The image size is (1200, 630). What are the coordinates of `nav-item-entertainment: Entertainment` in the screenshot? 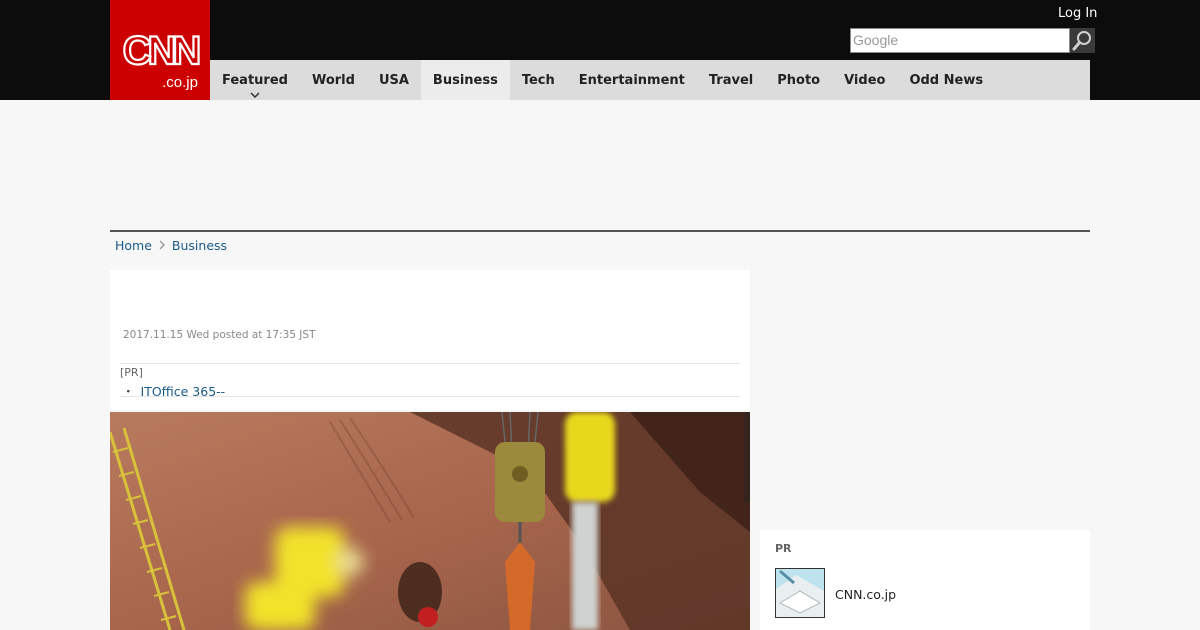 It's located at (632, 80).